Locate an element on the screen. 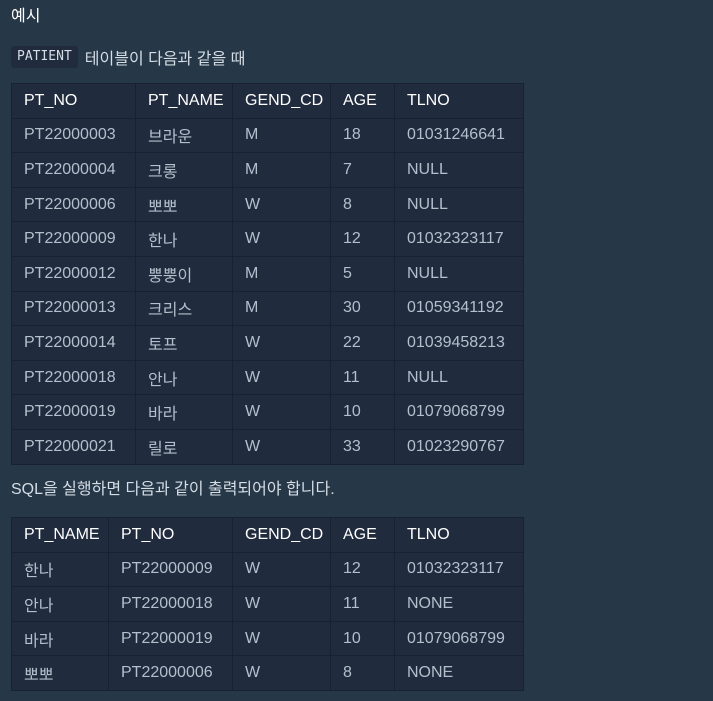 This screenshot has width=713, height=701. table-cell: 01023290767 is located at coordinates (459, 446).